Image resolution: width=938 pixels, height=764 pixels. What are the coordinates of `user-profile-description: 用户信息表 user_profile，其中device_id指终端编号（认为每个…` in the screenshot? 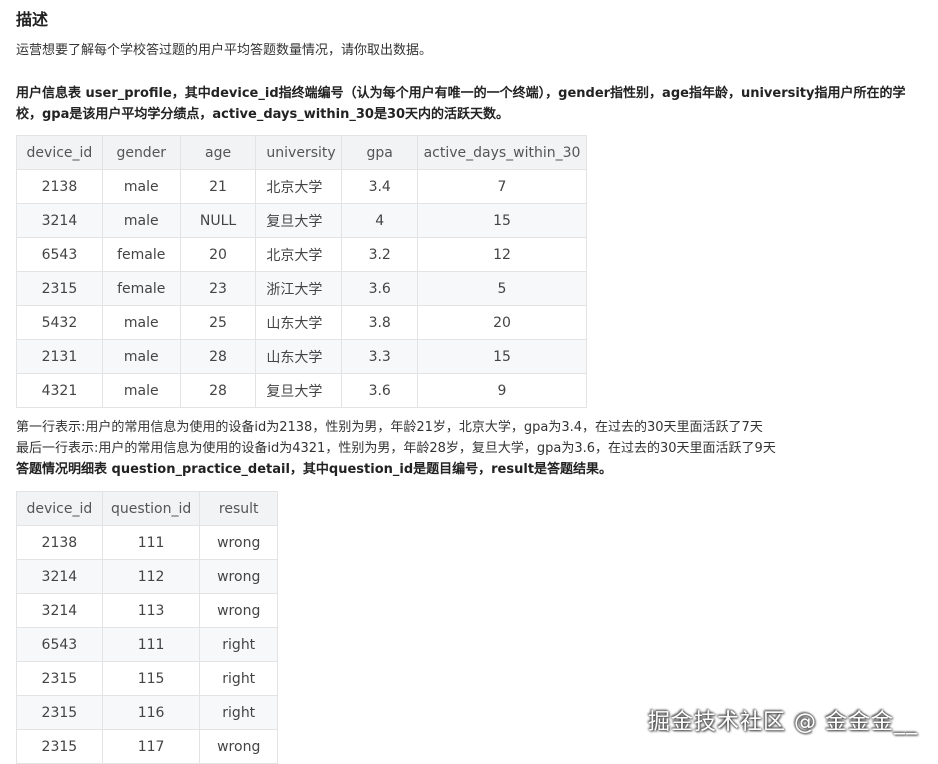 It's located at (474, 104).